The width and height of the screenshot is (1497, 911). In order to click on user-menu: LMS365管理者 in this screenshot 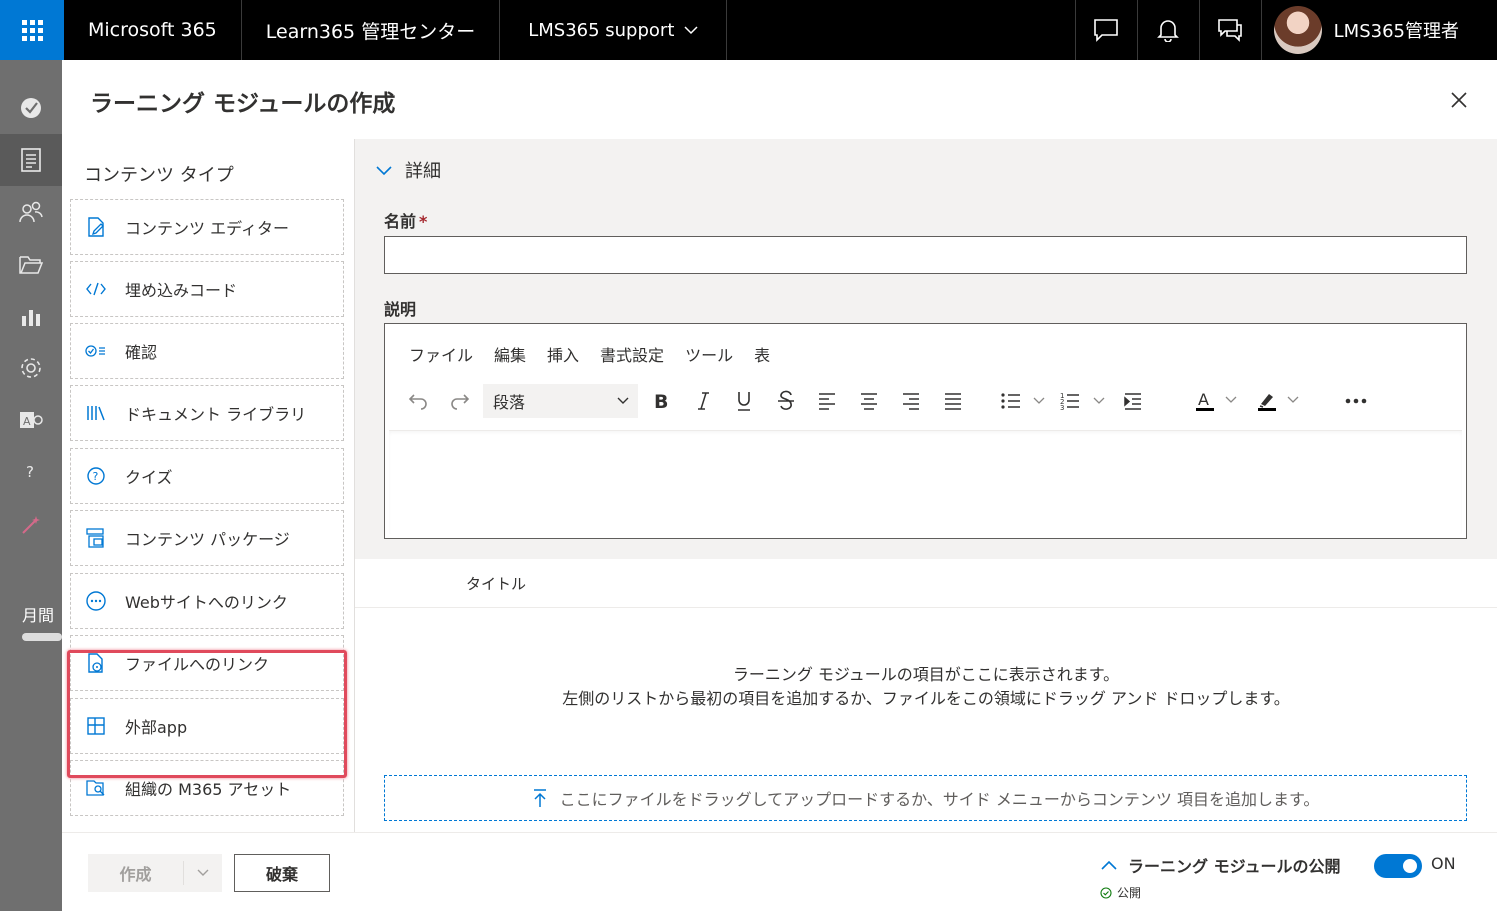, I will do `click(1378, 30)`.